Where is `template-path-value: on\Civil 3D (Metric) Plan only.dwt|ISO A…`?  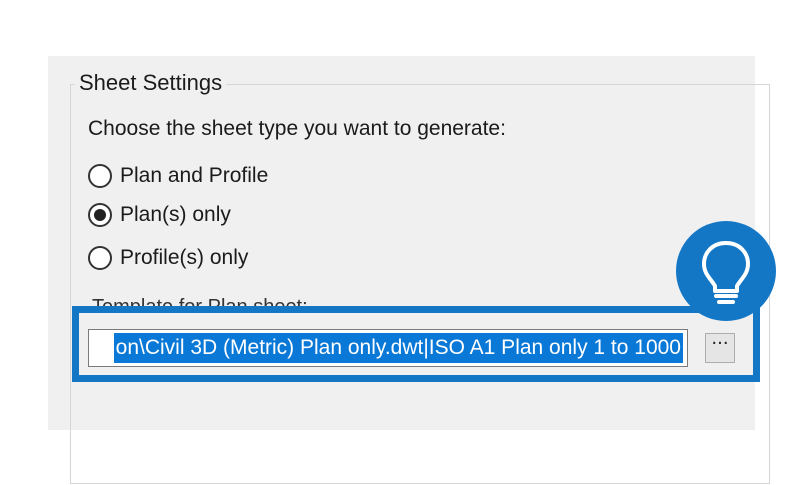 template-path-value: on\Civil 3D (Metric) Plan only.dwt|ISO A… is located at coordinates (398, 348).